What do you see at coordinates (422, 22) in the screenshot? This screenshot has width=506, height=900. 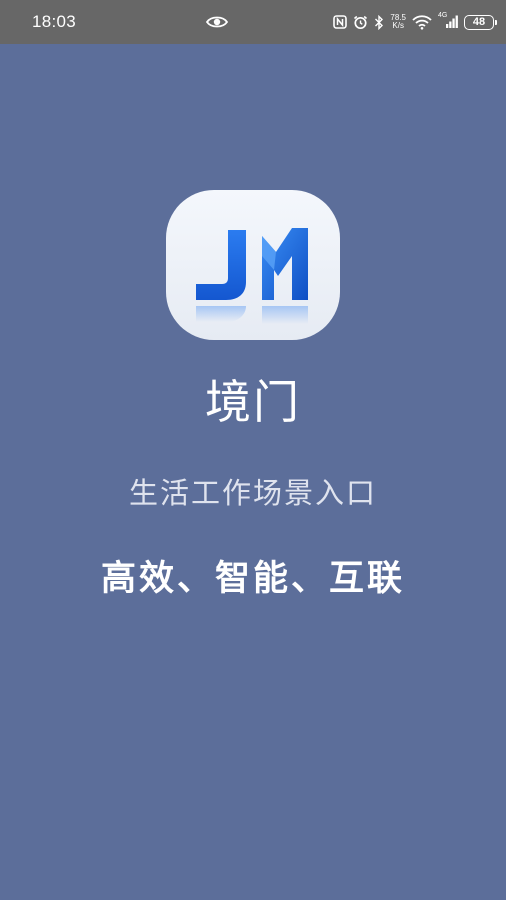 I see `wifi-icon` at bounding box center [422, 22].